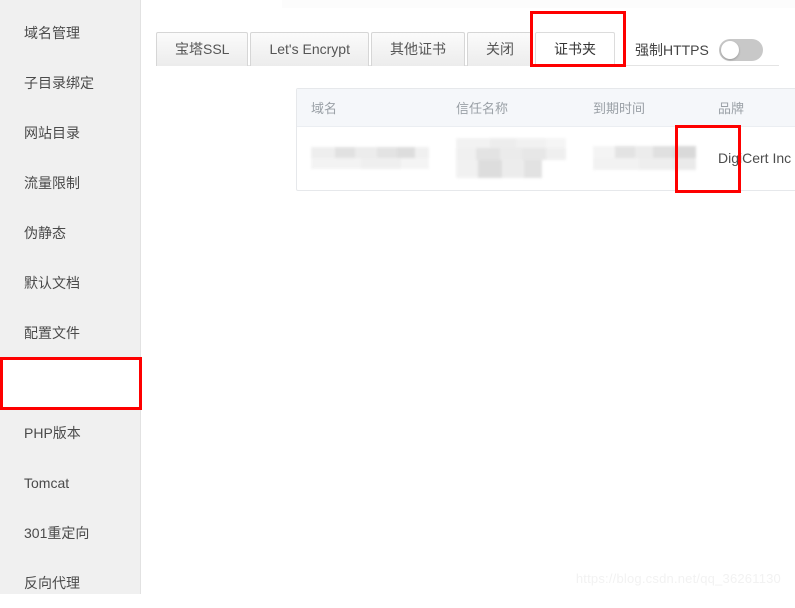 The image size is (795, 608). What do you see at coordinates (52, 283) in the screenshot?
I see `sidebar-item-label: 默认文档` at bounding box center [52, 283].